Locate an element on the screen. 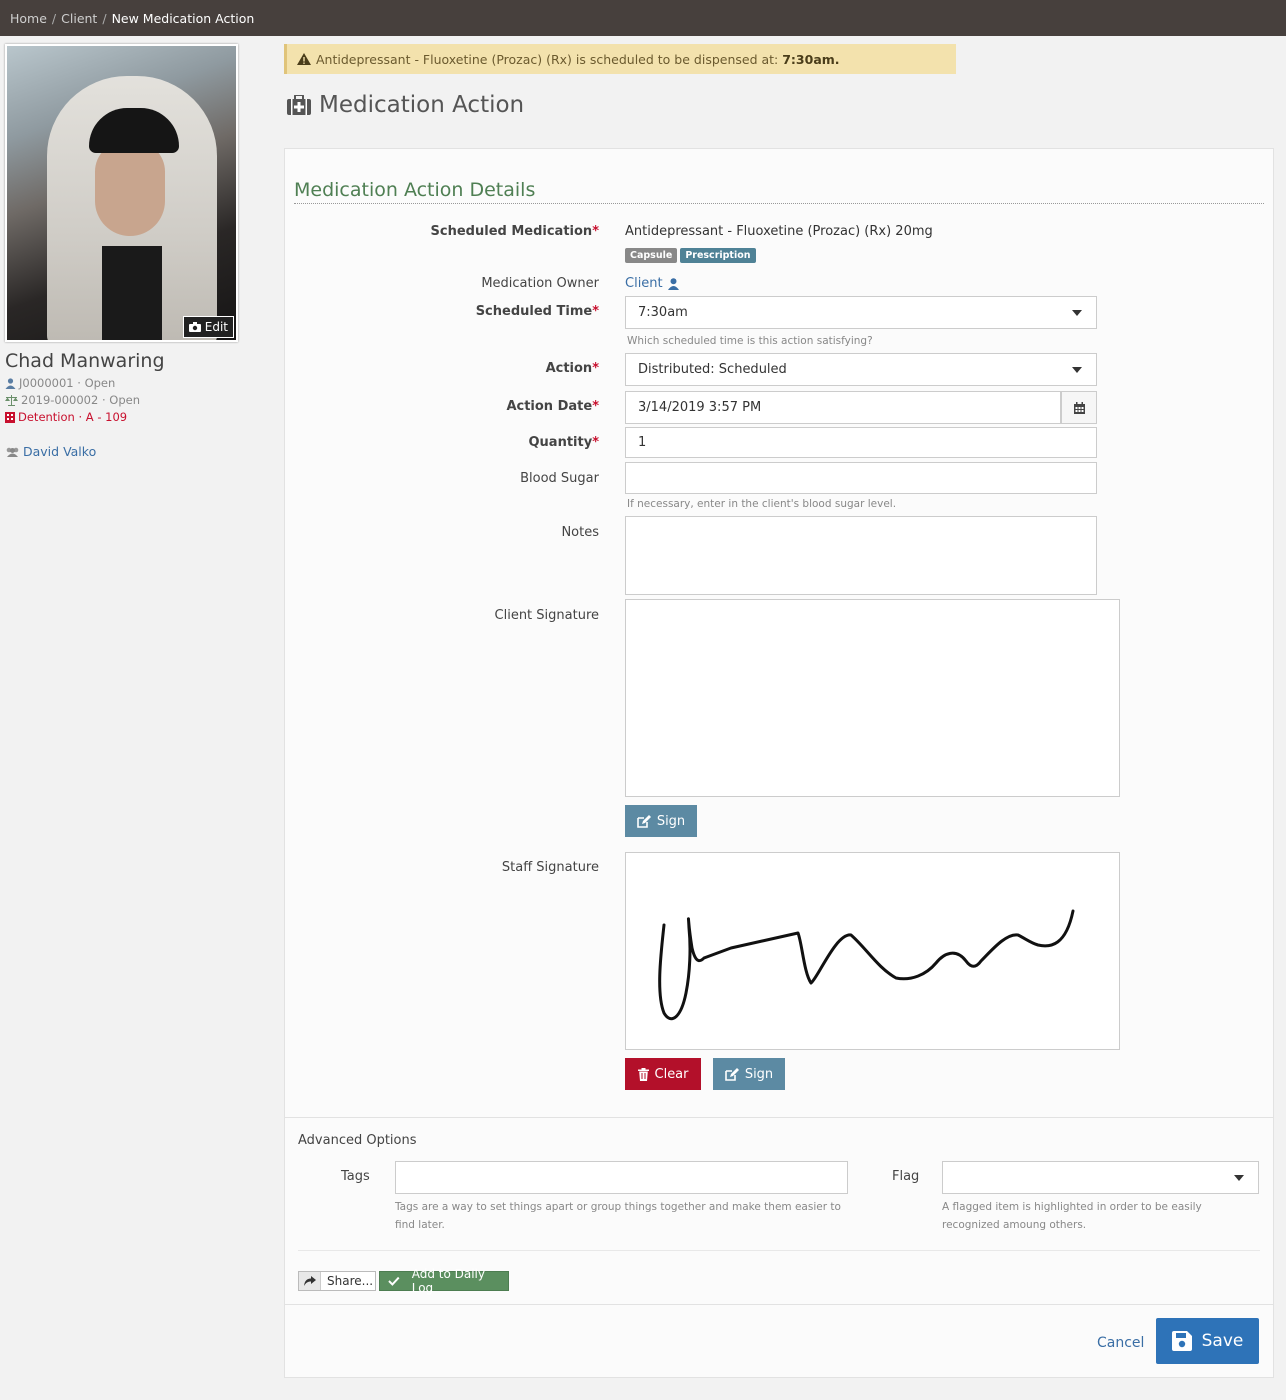 The height and width of the screenshot is (1400, 1286). save-icon is located at coordinates (1181, 1341).